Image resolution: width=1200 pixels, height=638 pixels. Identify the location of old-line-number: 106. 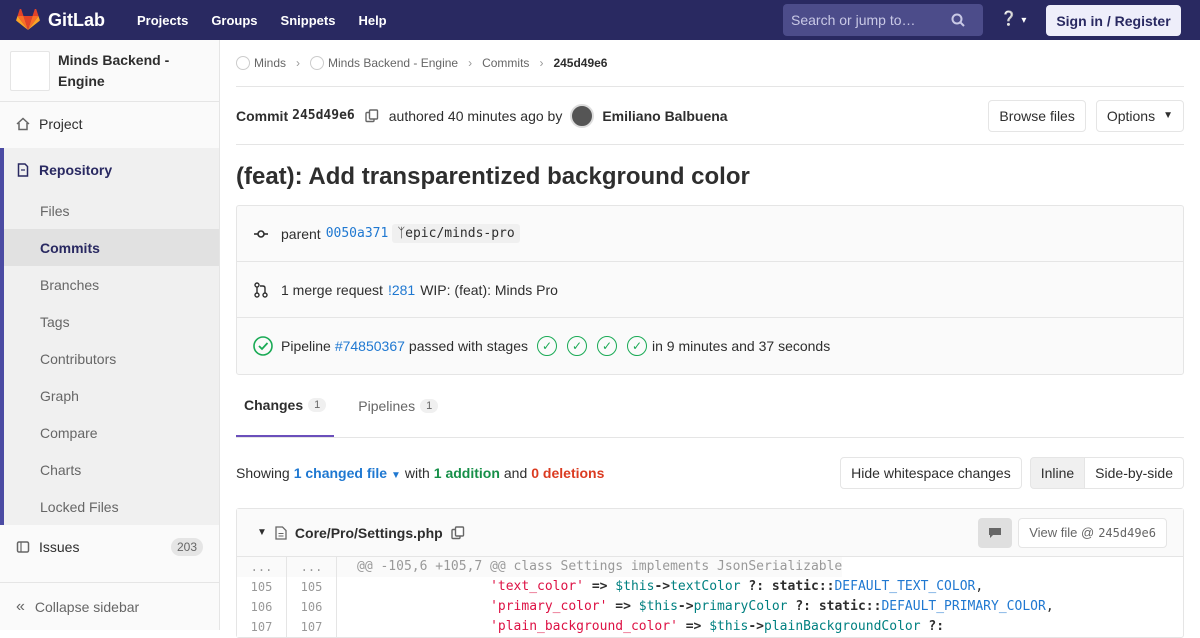
(262, 607).